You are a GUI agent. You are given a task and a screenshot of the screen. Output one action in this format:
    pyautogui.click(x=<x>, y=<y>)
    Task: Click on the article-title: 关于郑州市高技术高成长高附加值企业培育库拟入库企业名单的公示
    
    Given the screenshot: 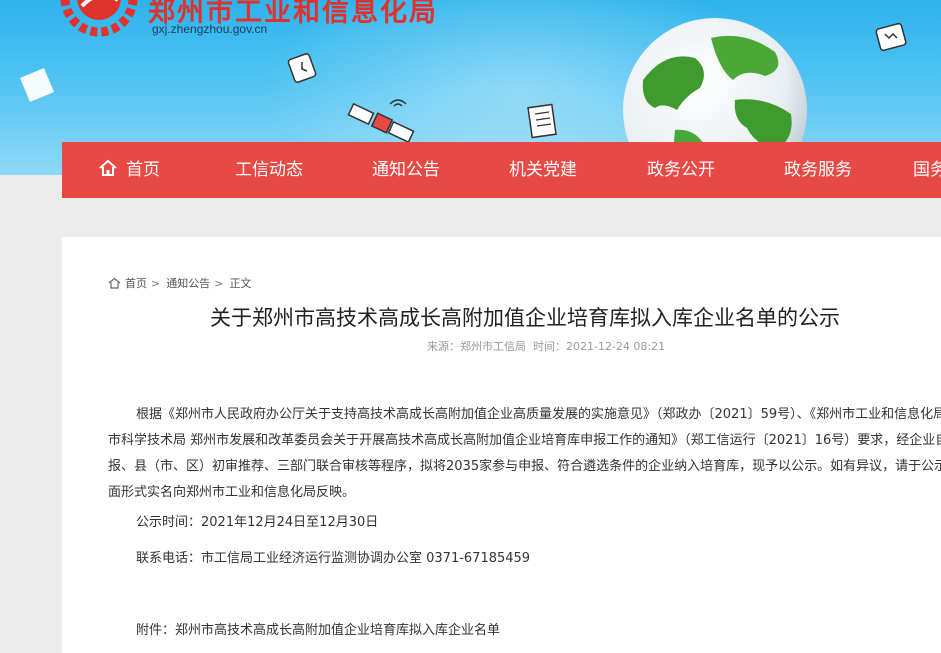 What is the action you would take?
    pyautogui.click(x=525, y=318)
    